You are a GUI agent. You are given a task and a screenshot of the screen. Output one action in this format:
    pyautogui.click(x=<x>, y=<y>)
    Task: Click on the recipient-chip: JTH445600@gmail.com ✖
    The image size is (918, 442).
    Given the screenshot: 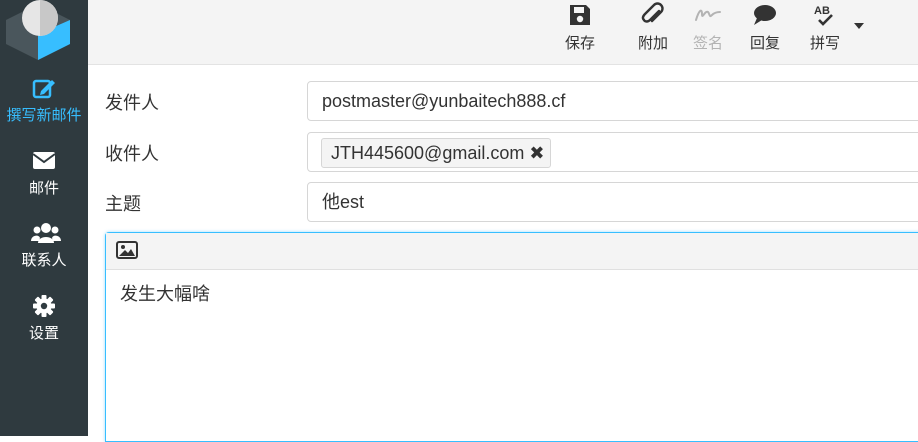 What is the action you would take?
    pyautogui.click(x=436, y=153)
    